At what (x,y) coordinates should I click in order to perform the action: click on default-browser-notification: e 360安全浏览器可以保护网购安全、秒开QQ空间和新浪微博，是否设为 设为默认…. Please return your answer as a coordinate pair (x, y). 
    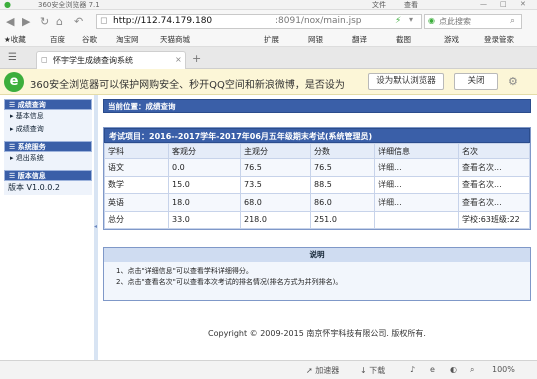
    Looking at the image, I should click on (268, 82).